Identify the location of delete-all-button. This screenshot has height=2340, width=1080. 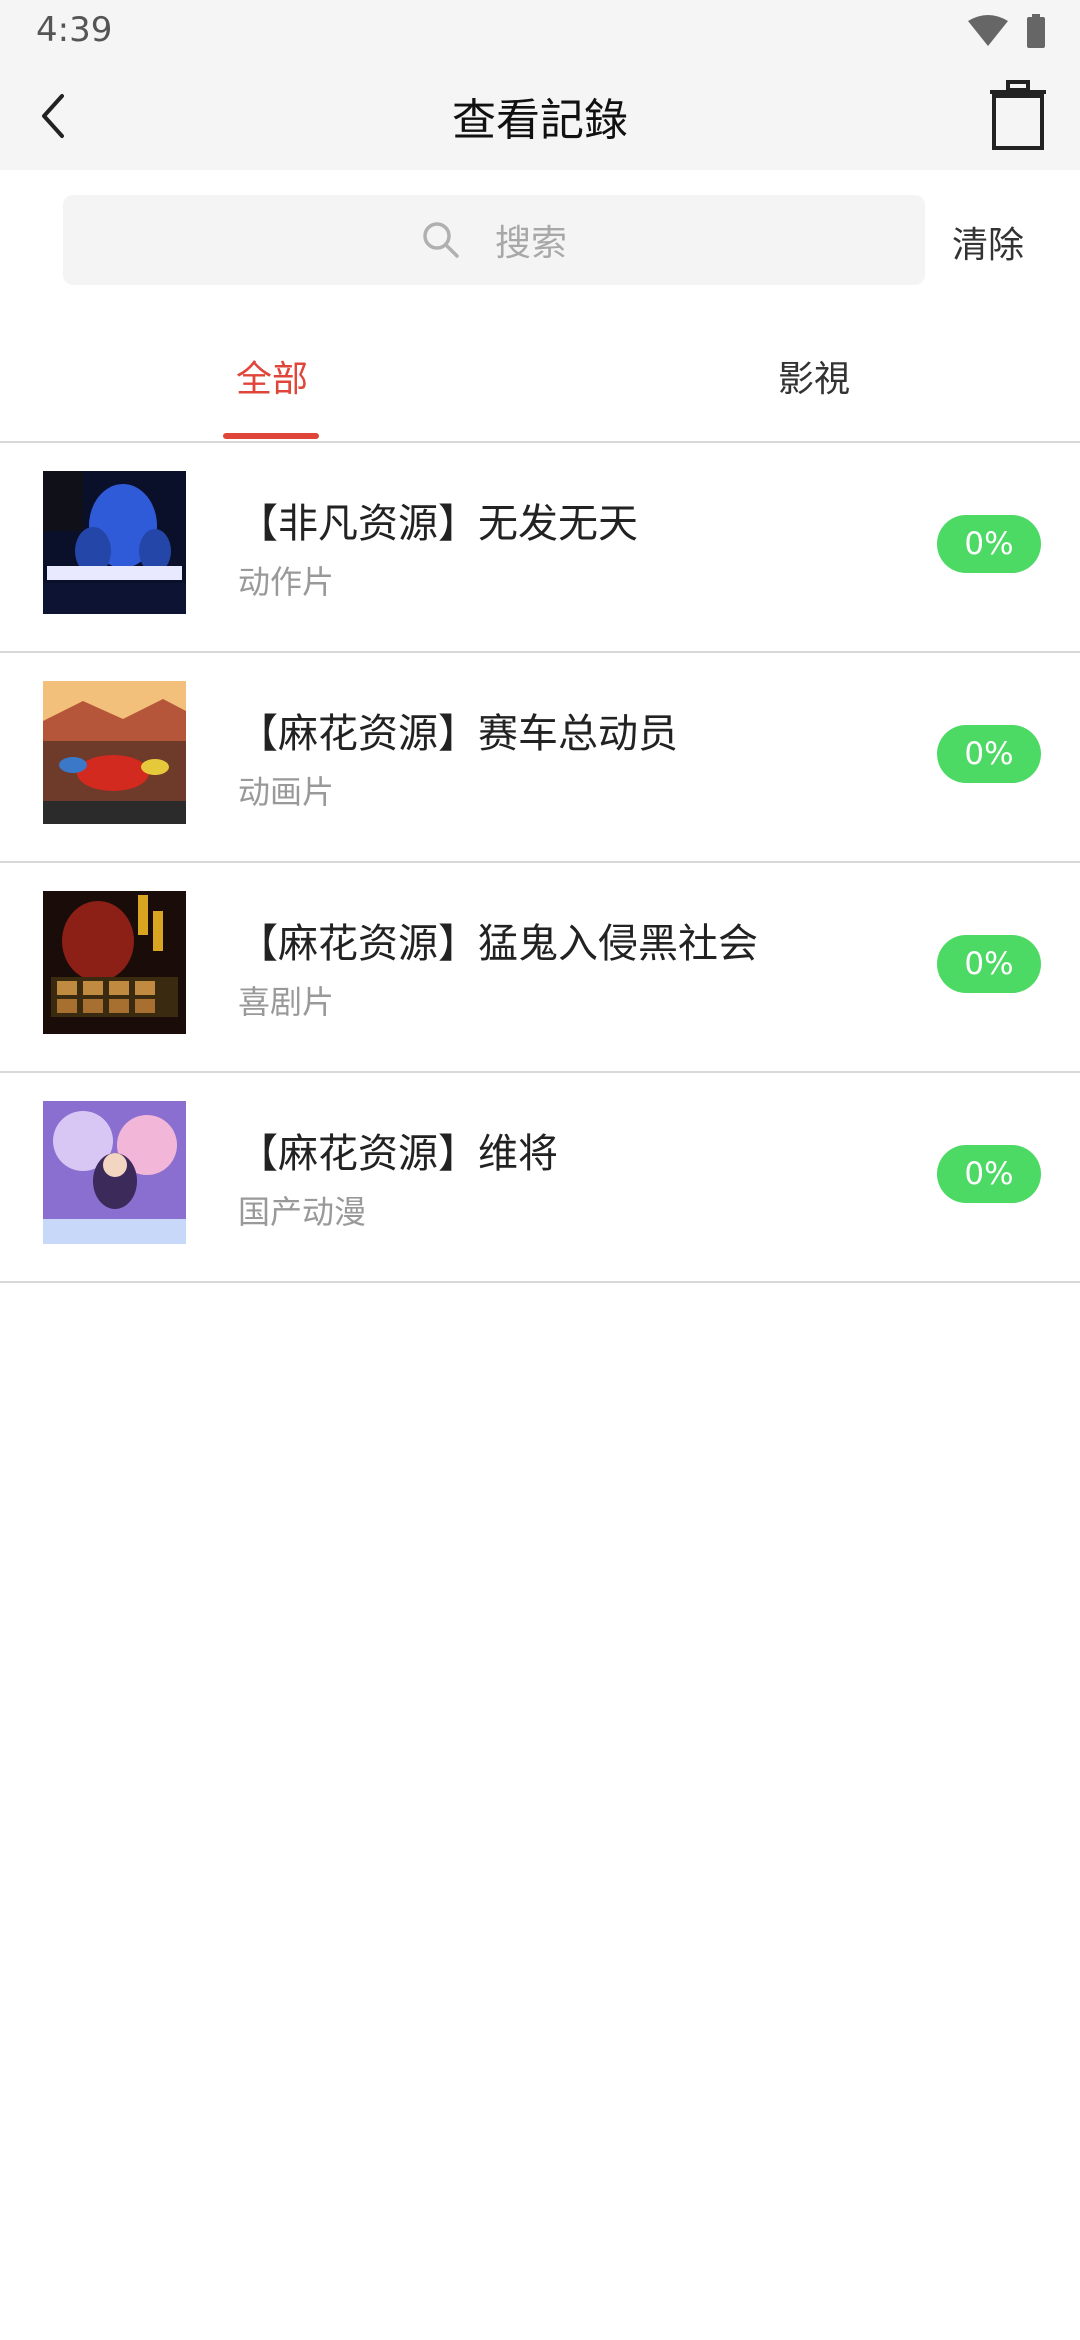
(1018, 116).